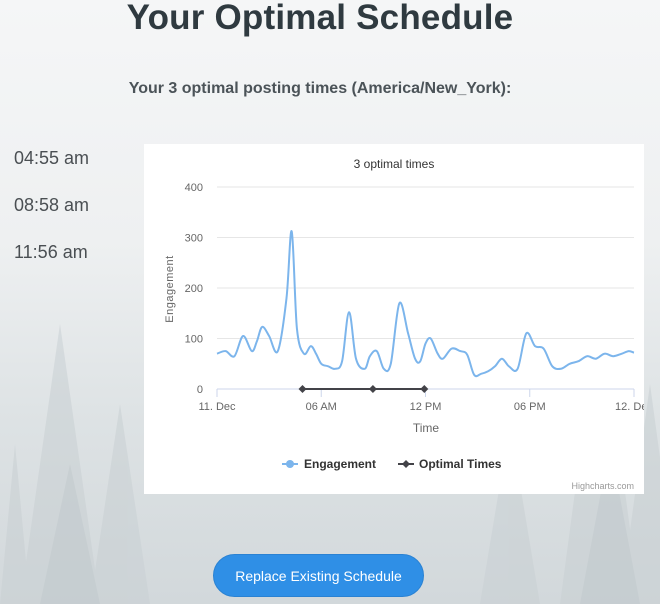 This screenshot has height=604, width=660. I want to click on page-title: Your Optimal Schedule, so click(320, 18).